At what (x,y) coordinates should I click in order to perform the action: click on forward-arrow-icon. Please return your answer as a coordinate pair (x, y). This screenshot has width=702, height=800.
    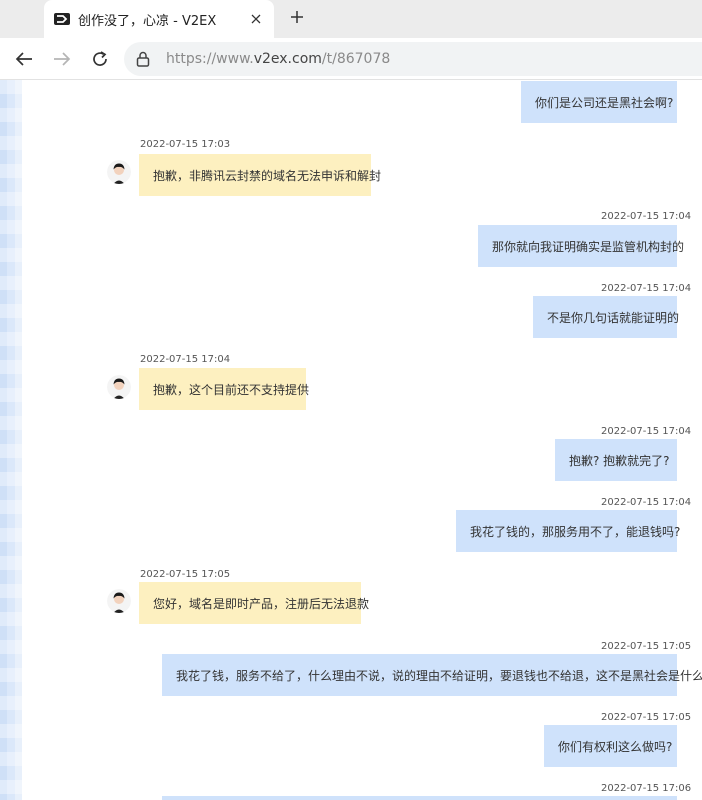
    Looking at the image, I should click on (62, 59).